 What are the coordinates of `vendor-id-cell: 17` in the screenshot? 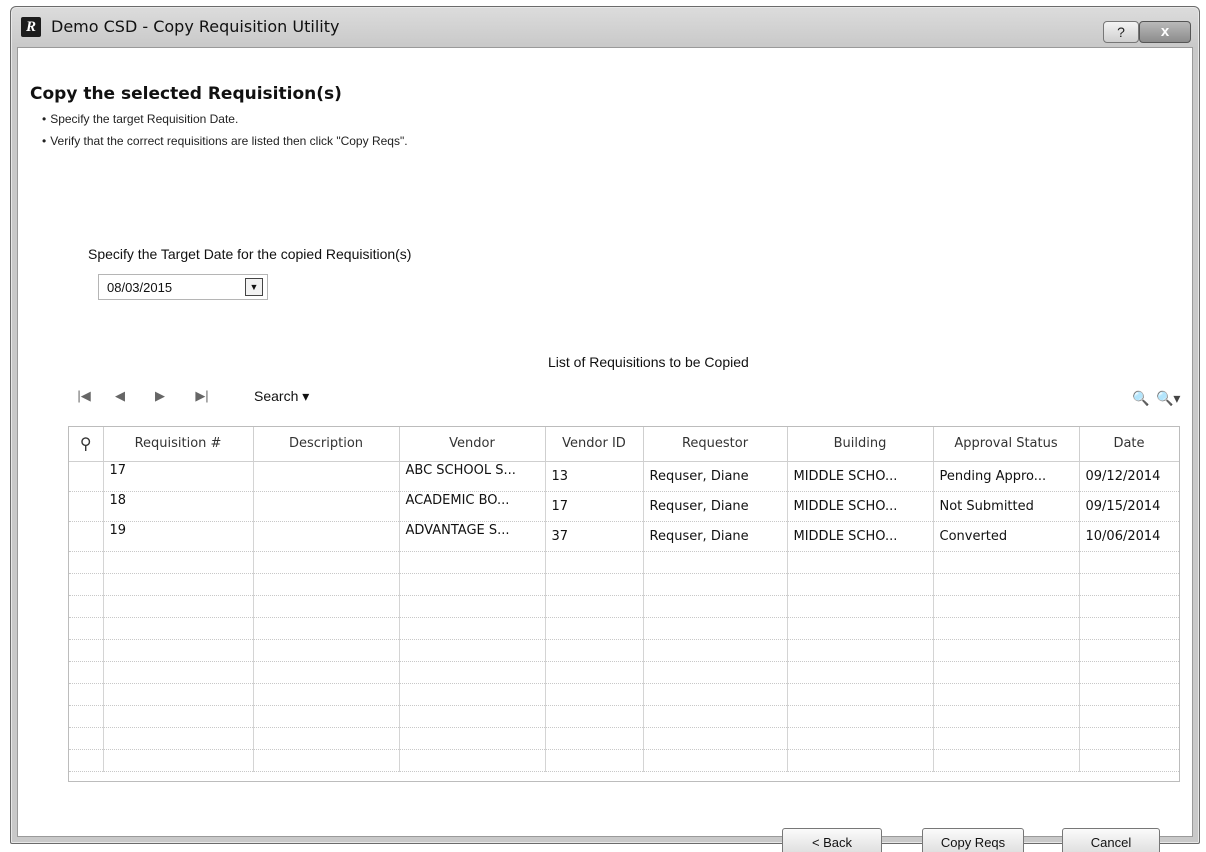 It's located at (594, 506).